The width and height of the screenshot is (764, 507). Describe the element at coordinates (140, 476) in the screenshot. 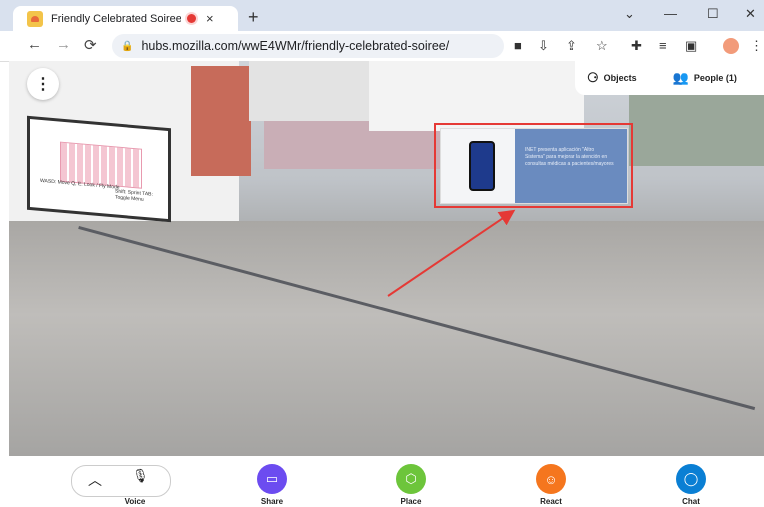

I see `microphone-icon: 🎙` at that location.